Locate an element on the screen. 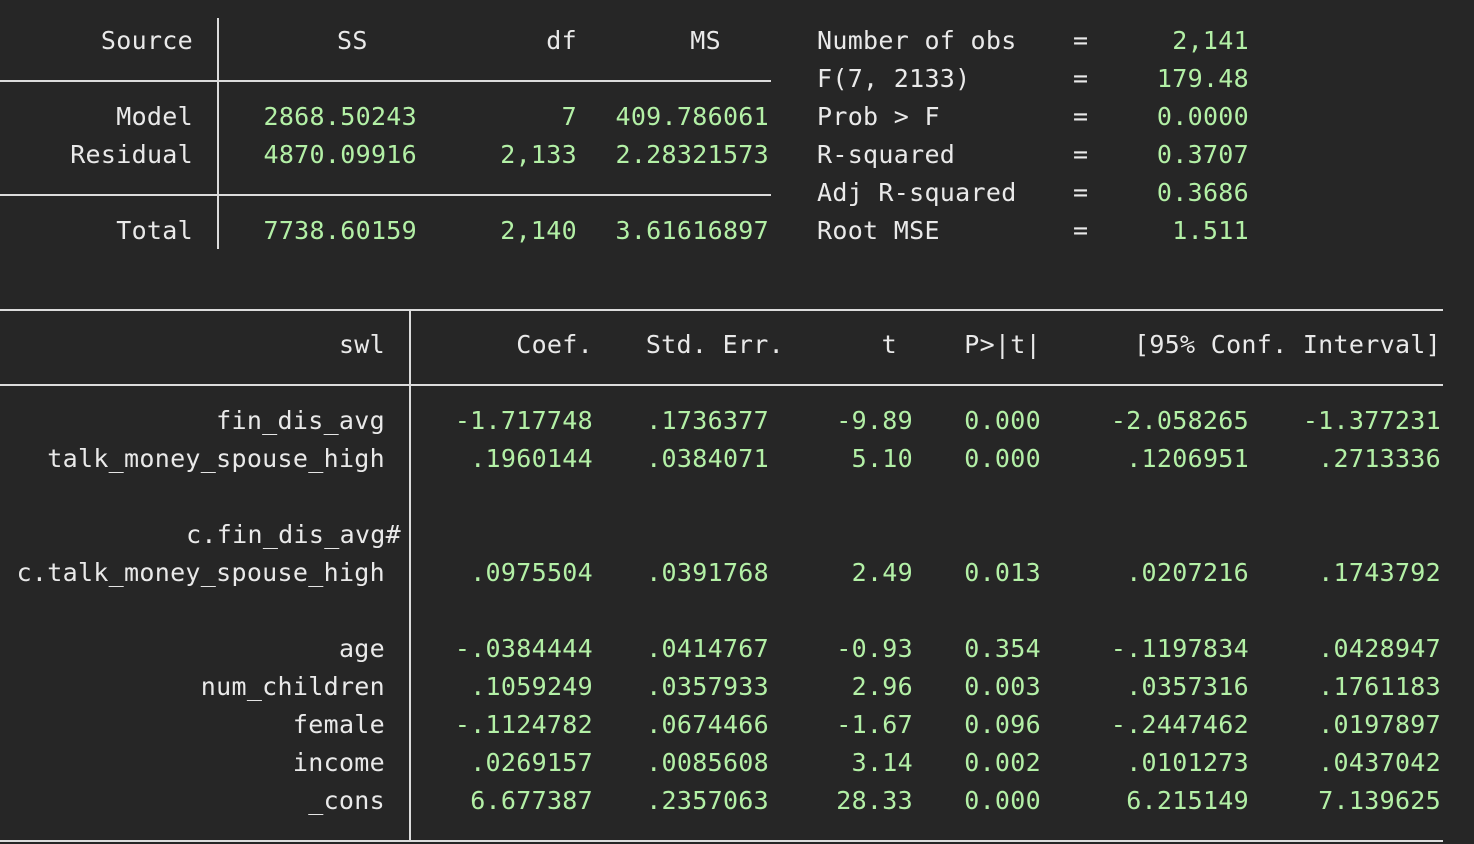 The width and height of the screenshot is (1474, 844). anova-ms-value: 3.61616897 is located at coordinates (692, 230).